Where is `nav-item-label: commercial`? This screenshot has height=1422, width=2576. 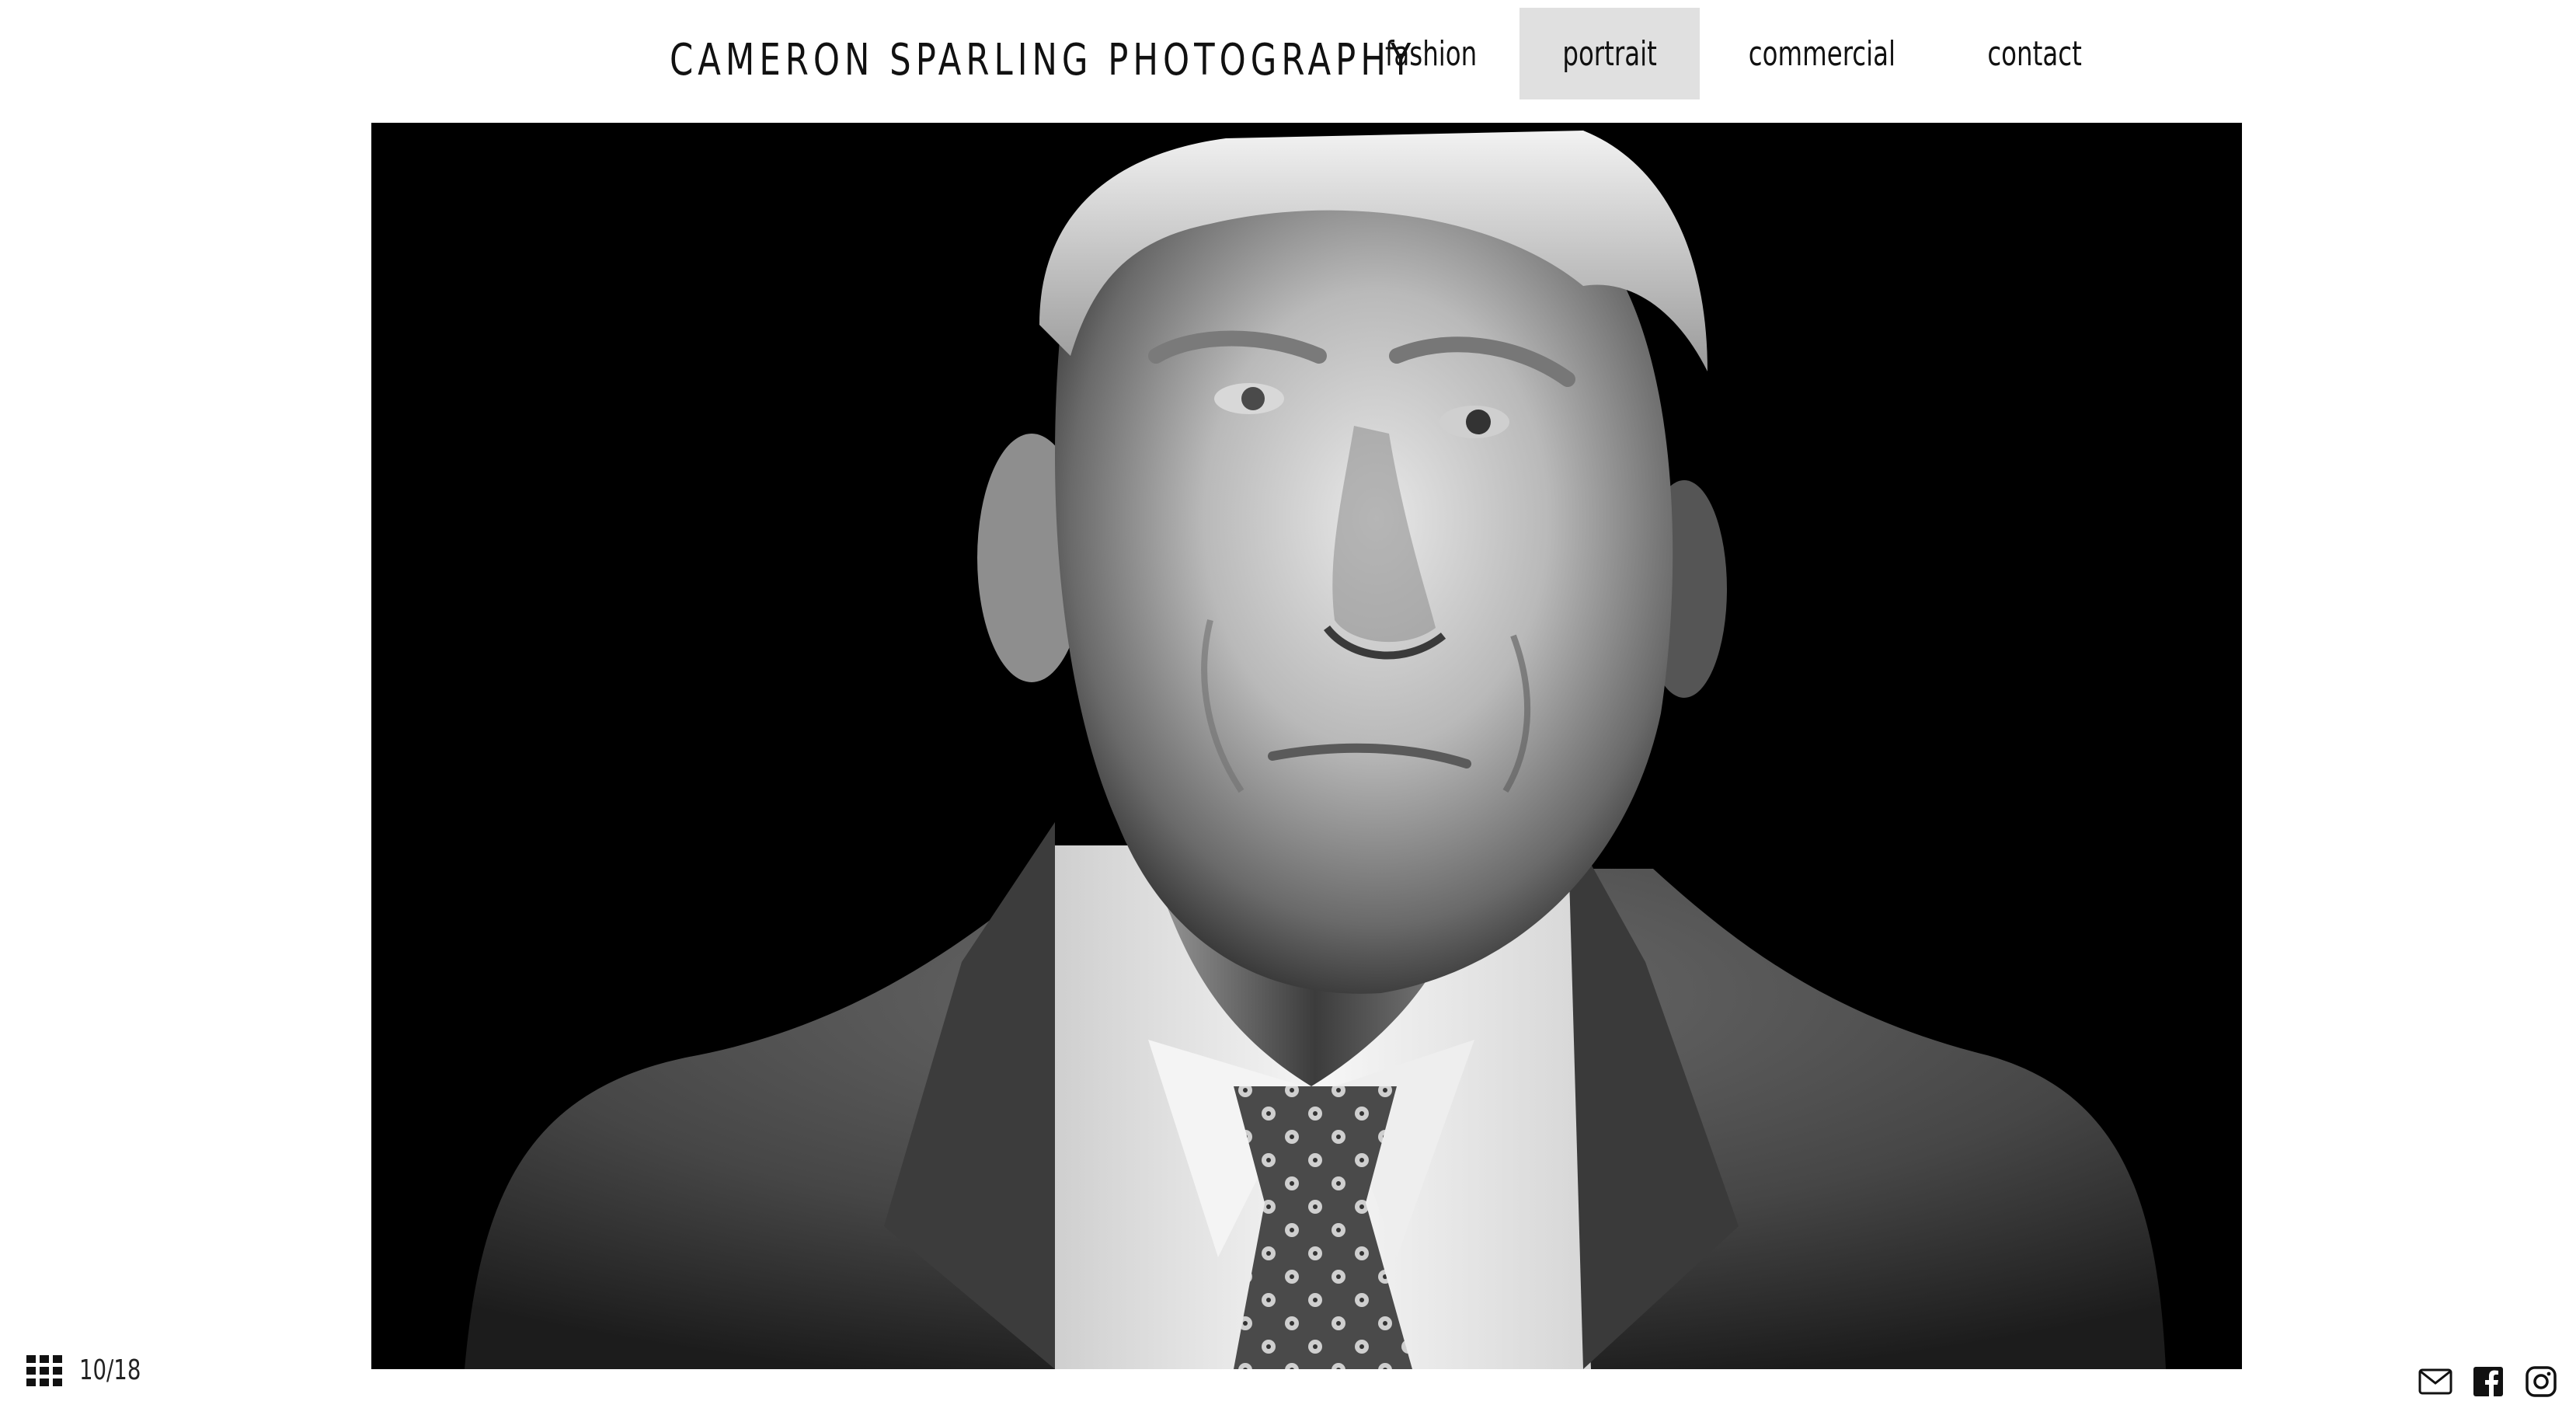 nav-item-label: commercial is located at coordinates (1823, 53).